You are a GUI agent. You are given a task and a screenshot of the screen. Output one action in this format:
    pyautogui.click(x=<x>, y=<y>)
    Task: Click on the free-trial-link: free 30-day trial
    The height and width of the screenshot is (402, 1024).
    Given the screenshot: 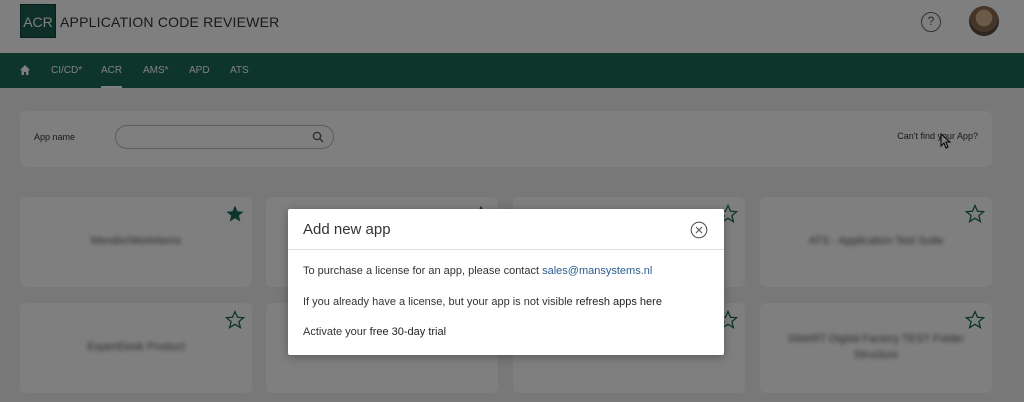 What is the action you would take?
    pyautogui.click(x=408, y=332)
    